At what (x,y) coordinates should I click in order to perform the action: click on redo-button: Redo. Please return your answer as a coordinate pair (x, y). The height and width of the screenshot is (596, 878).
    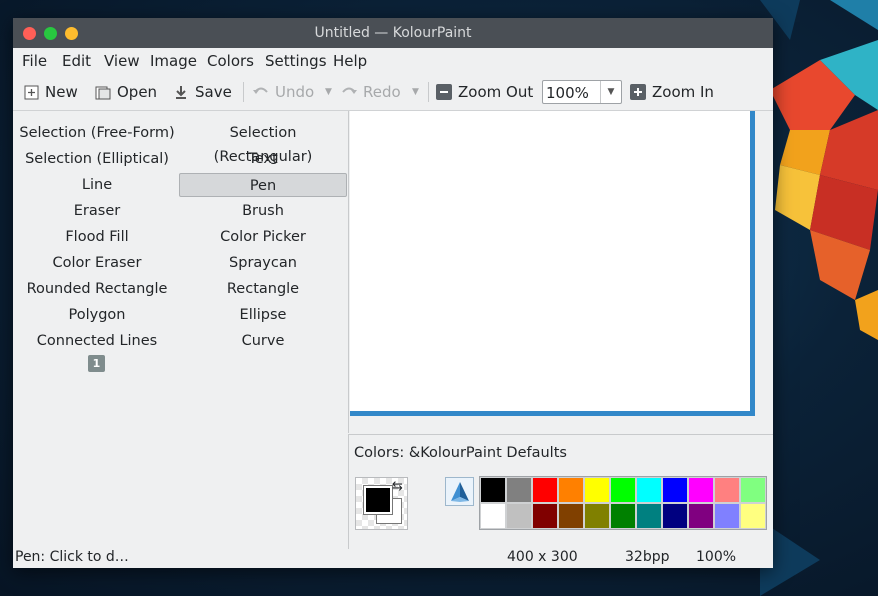
    Looking at the image, I should click on (371, 92).